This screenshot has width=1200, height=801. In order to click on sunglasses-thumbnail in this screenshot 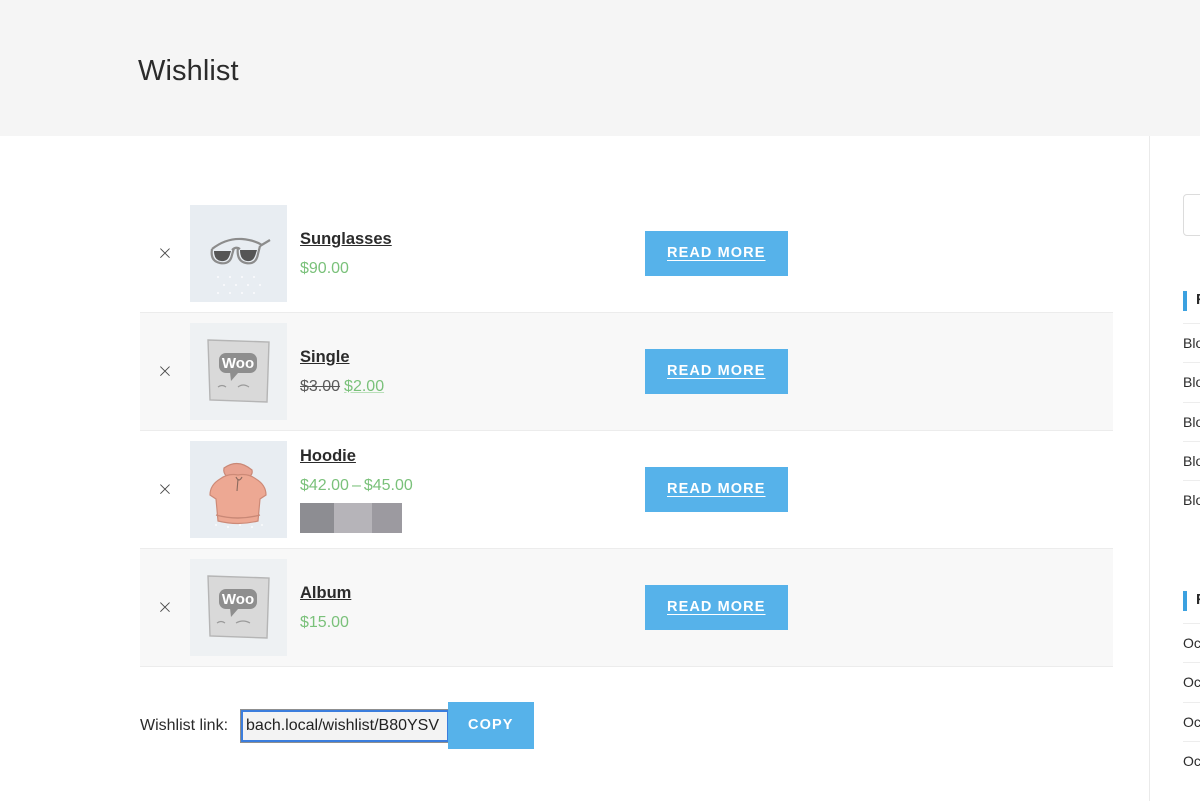, I will do `click(238, 253)`.